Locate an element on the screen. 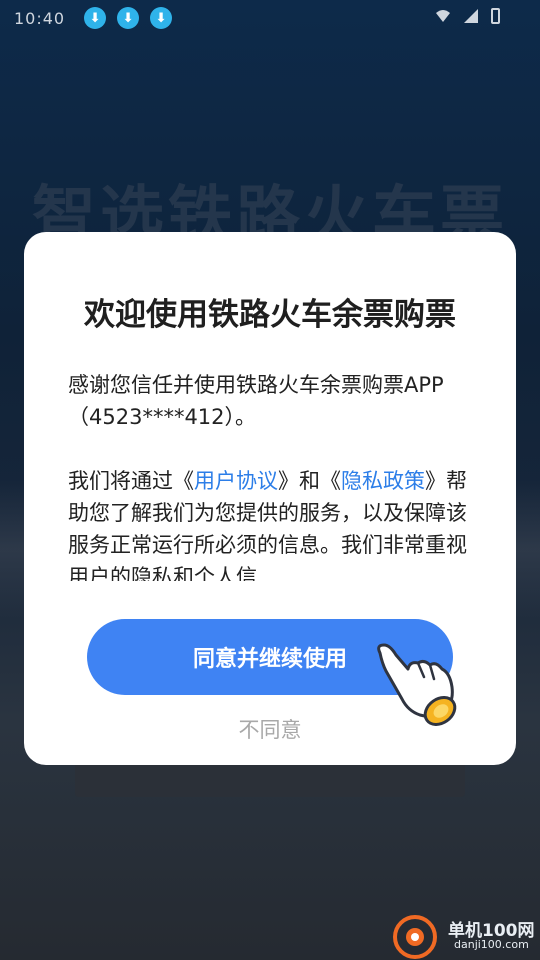 This screenshot has height=960, width=540. disagree-button: 不同意 is located at coordinates (270, 729).